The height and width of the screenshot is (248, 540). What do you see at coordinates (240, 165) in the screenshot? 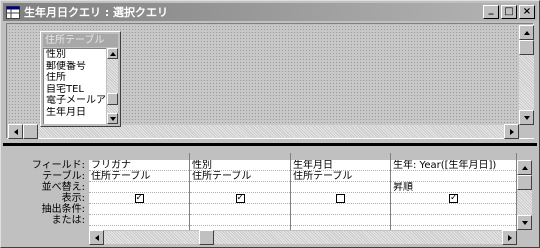
I see `field-cell: 性別` at bounding box center [240, 165].